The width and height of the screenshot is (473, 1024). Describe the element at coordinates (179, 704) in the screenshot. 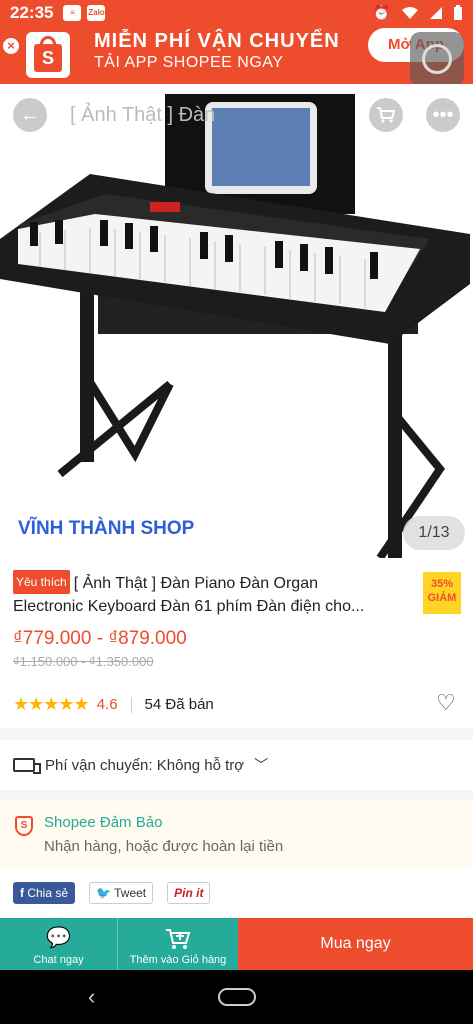

I see `sold-count: 54 Đã bán` at that location.